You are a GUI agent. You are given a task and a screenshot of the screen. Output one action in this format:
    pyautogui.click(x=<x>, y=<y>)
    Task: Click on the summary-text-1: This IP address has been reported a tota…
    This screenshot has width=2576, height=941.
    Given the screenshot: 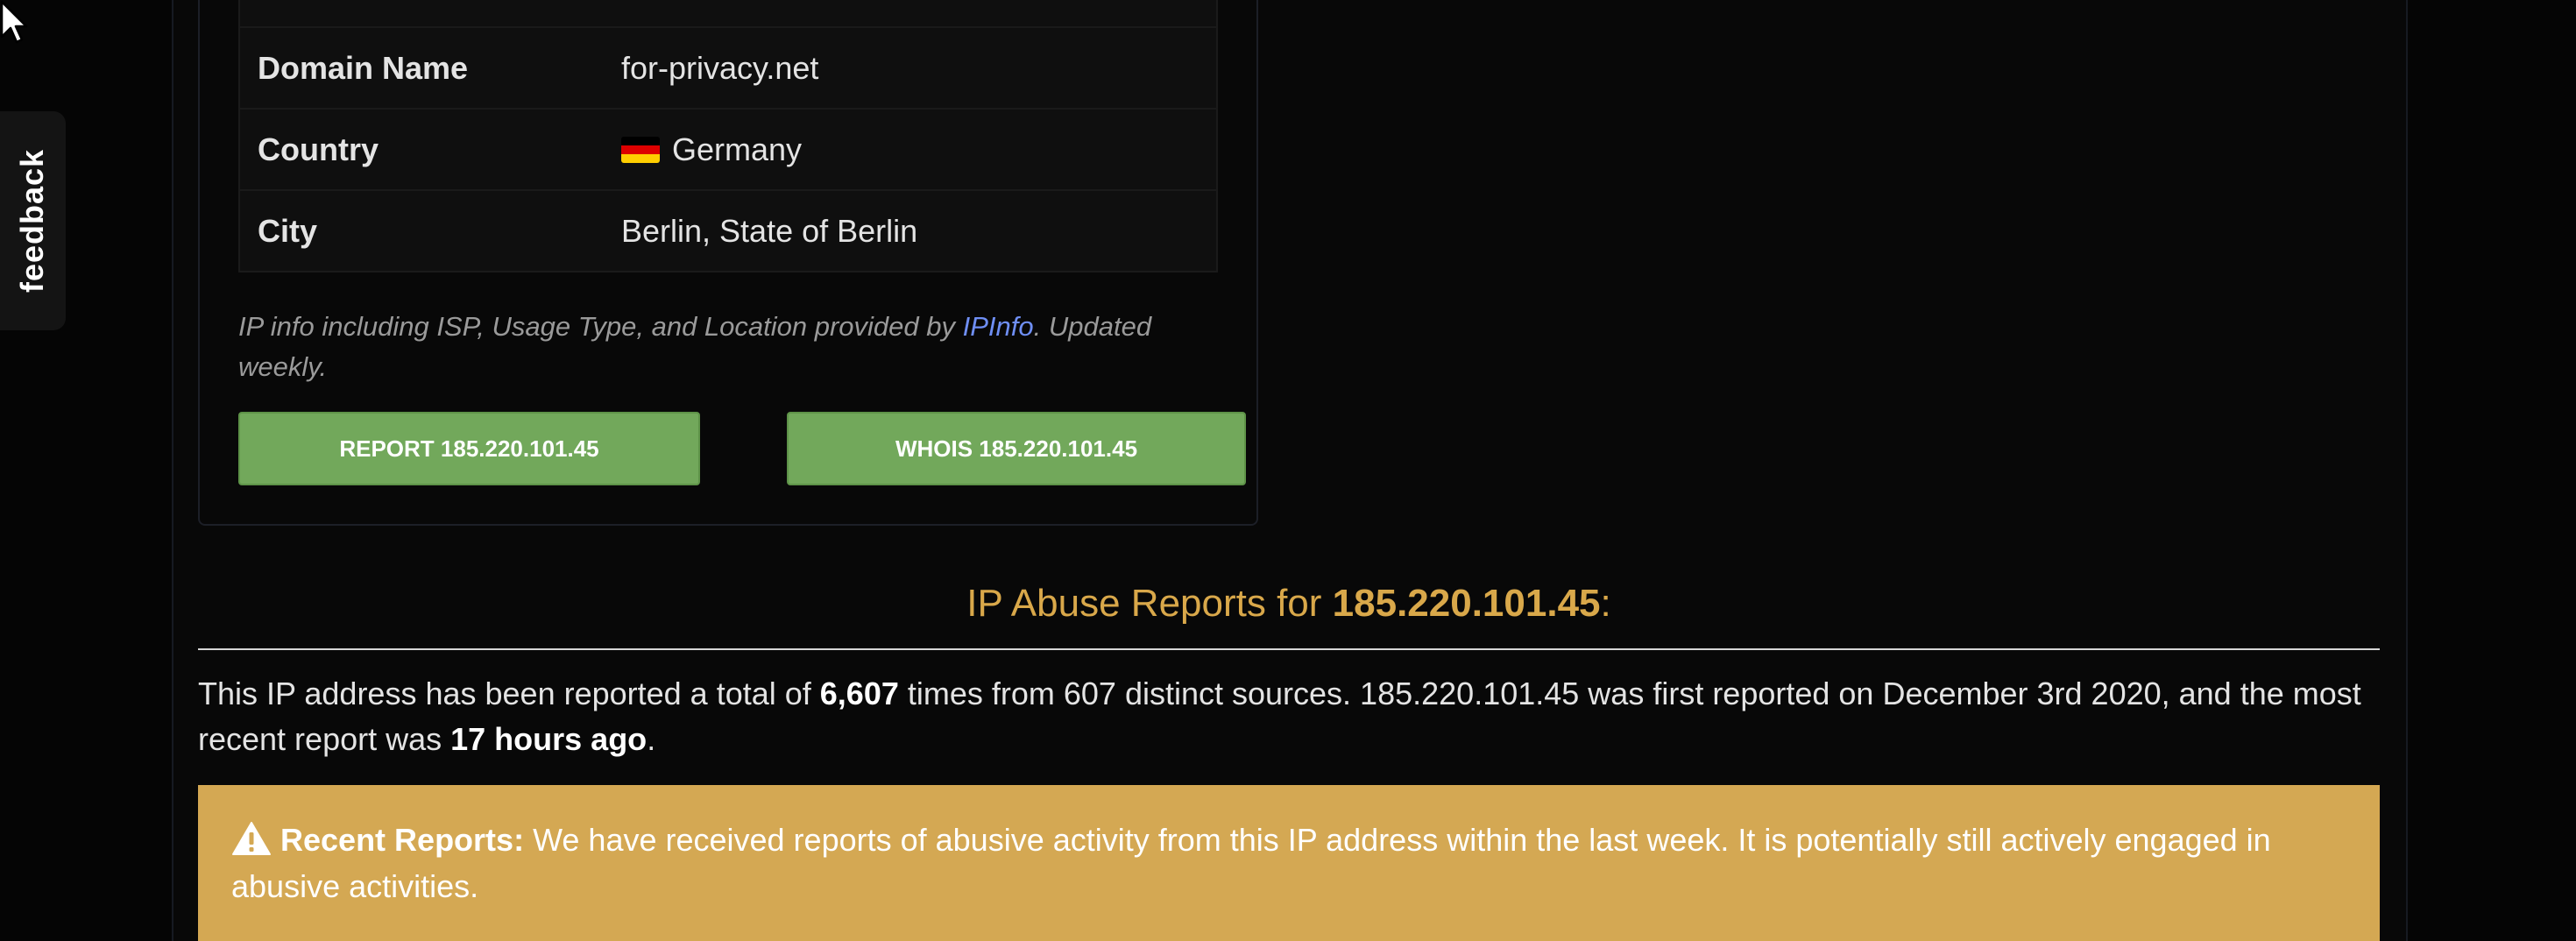 What is the action you would take?
    pyautogui.click(x=509, y=694)
    